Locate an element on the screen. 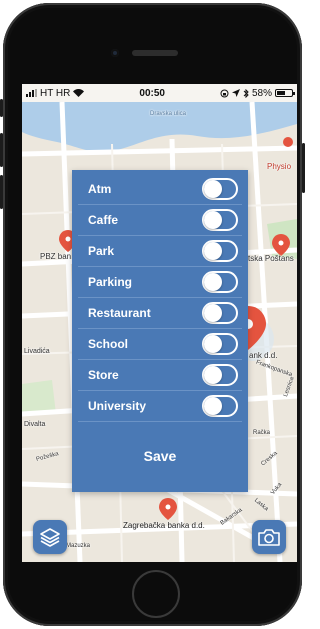 The width and height of the screenshot is (320, 629). filter-row-school: School is located at coordinates (160, 344).